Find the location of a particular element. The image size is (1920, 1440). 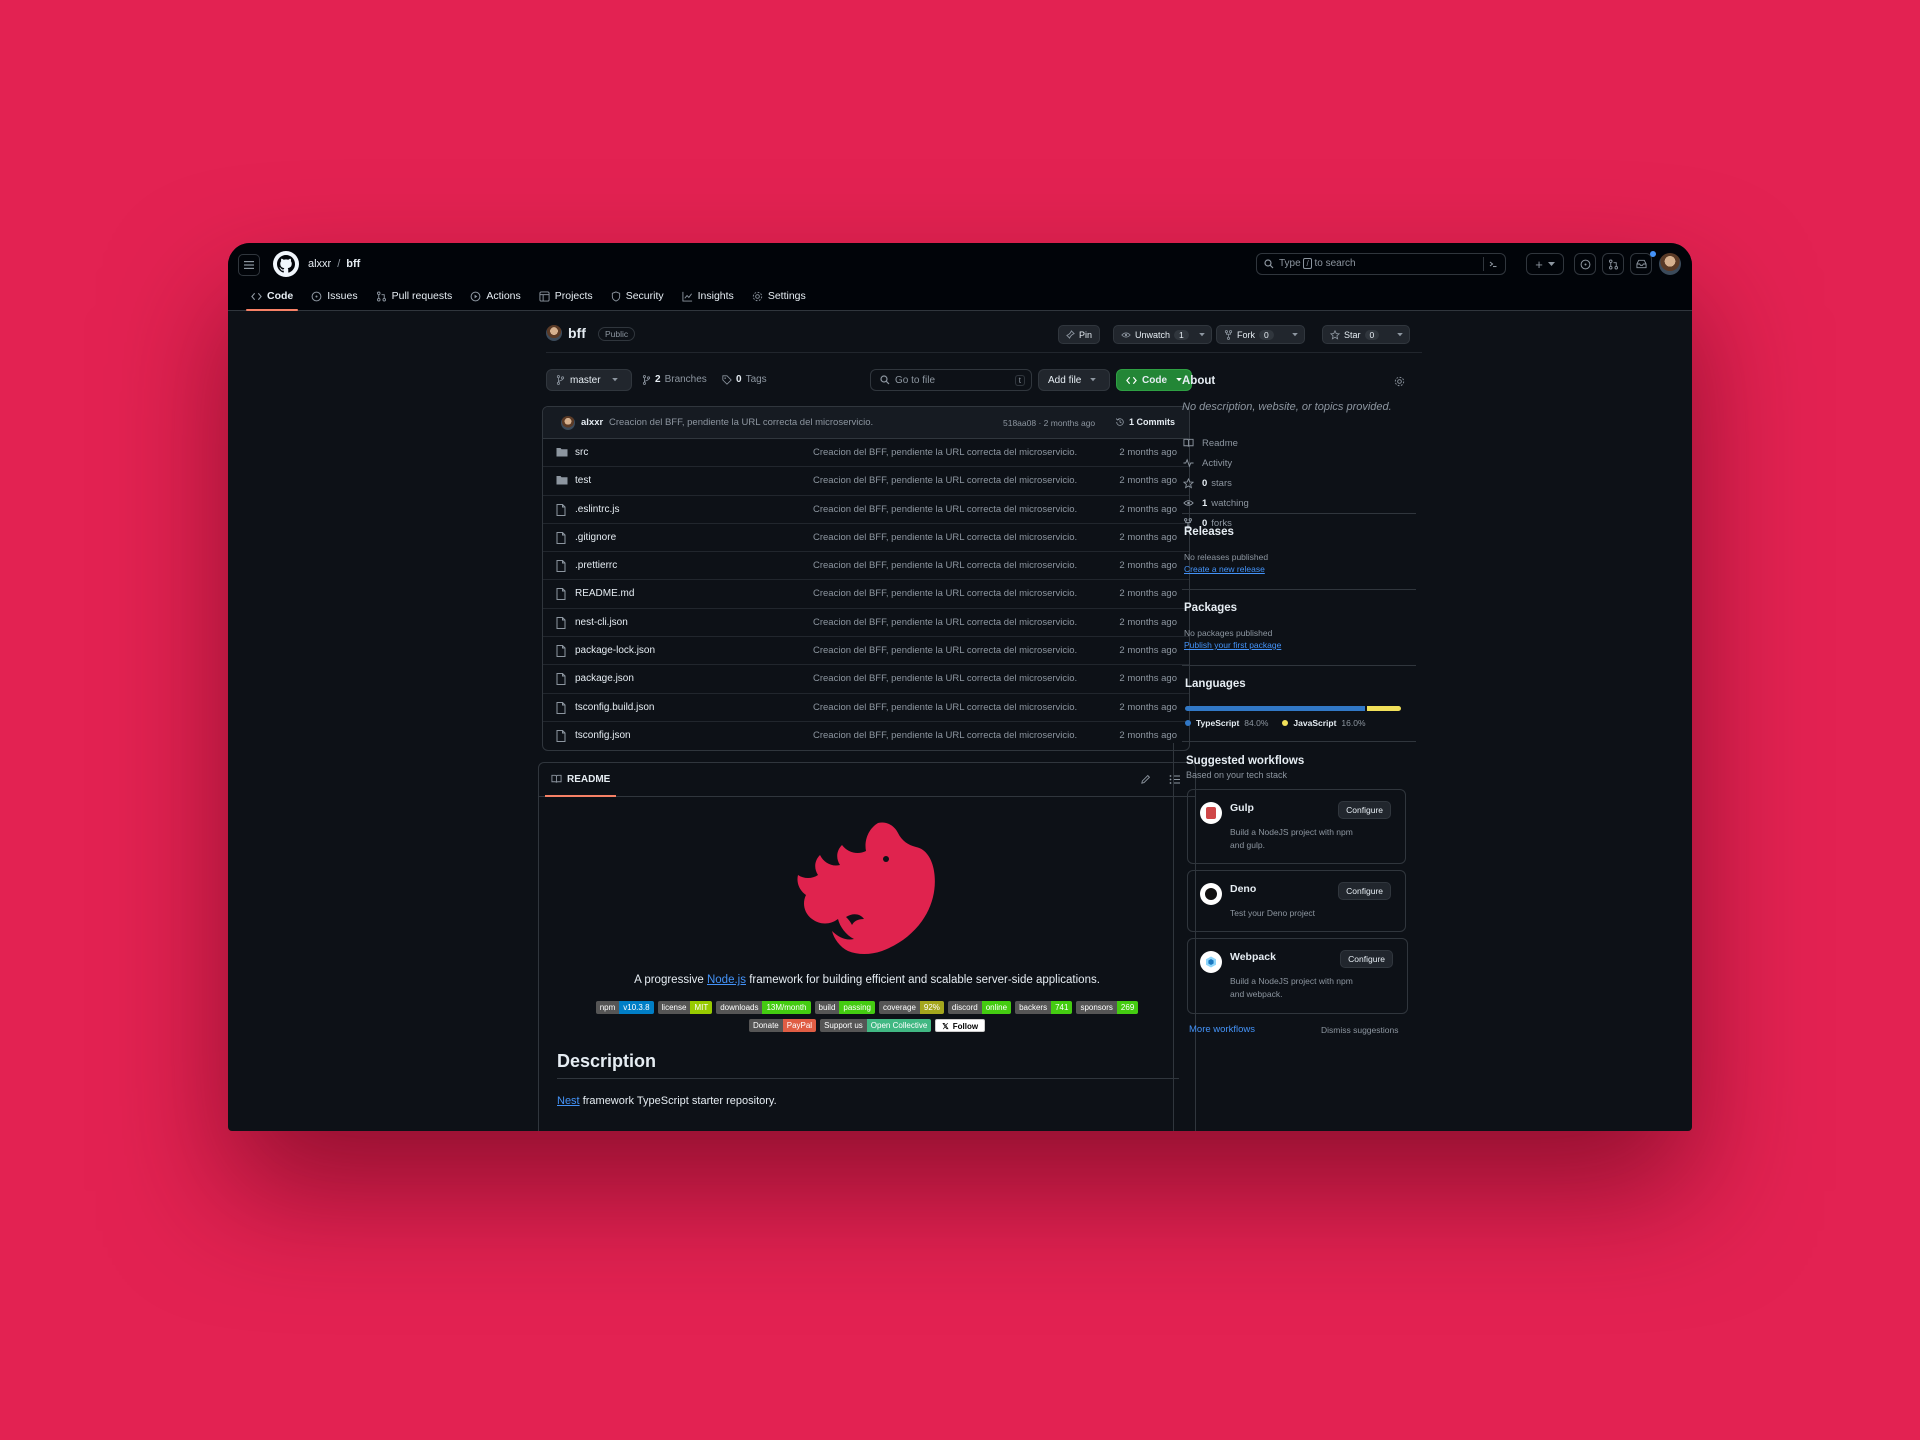

tab-code: Code is located at coordinates (272, 296).